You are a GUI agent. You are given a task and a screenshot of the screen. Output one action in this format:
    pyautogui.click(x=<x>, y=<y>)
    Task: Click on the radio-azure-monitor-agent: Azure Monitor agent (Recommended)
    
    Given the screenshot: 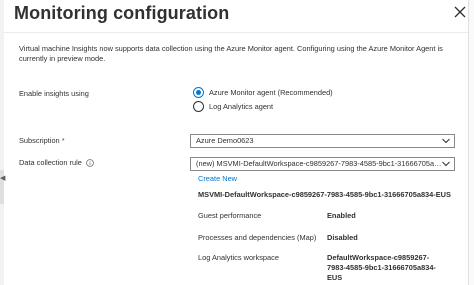 What is the action you would take?
    pyautogui.click(x=263, y=92)
    